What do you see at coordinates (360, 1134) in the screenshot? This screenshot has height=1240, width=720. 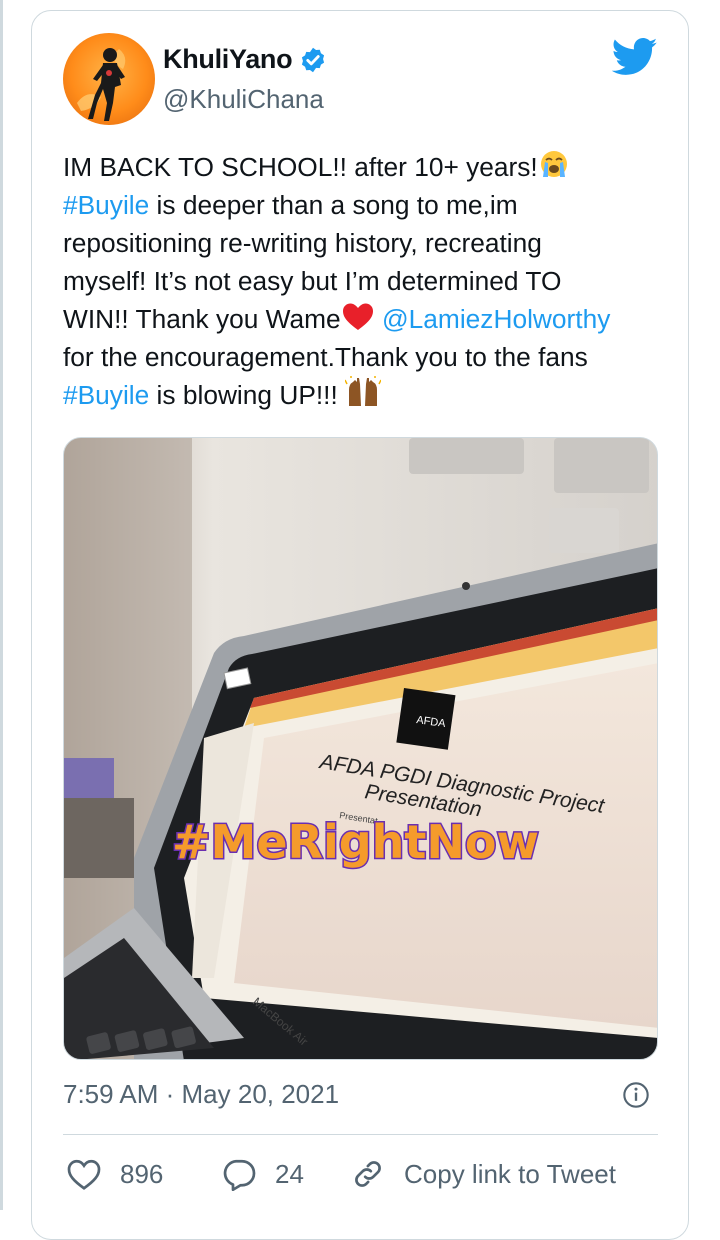 I see `actions-divider` at bounding box center [360, 1134].